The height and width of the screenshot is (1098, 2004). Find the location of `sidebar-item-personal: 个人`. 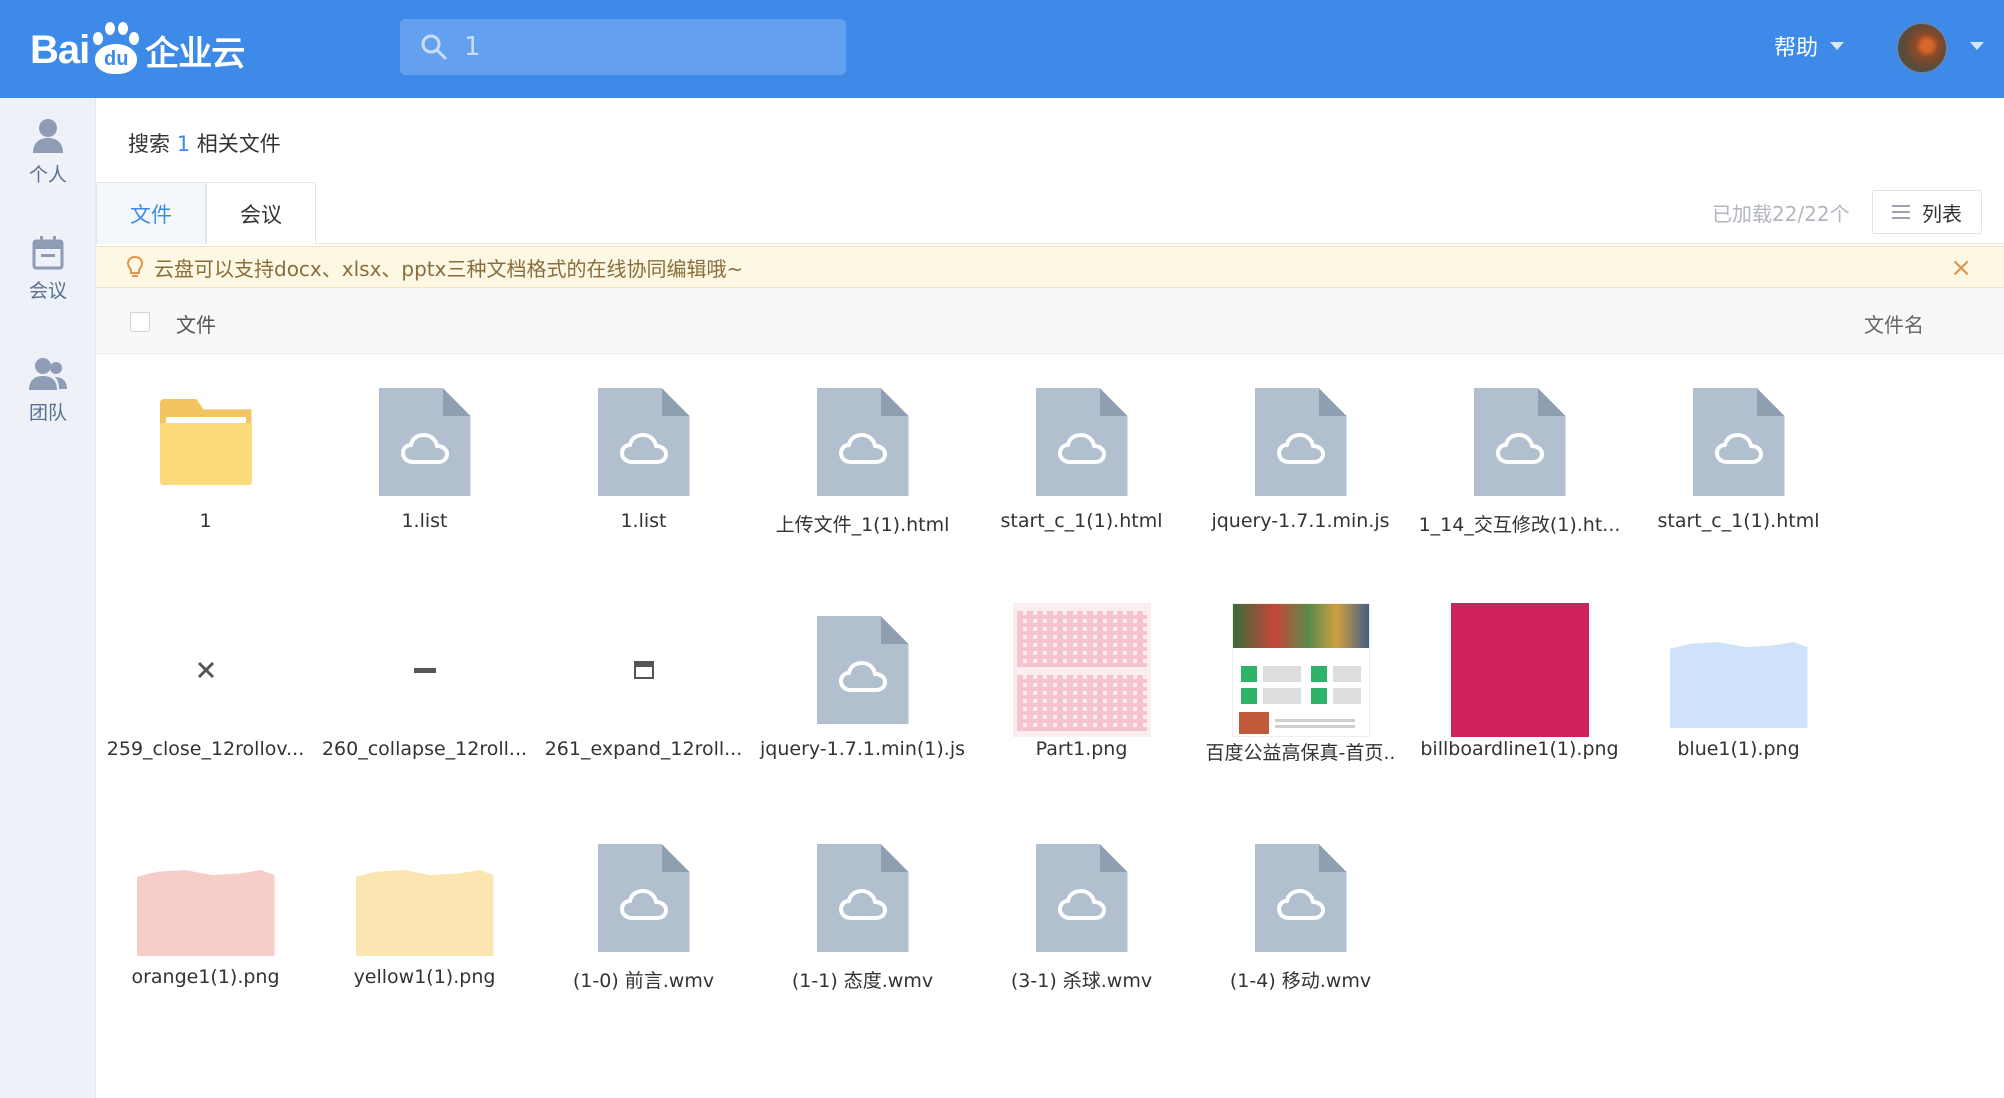

sidebar-item-personal: 个人 is located at coordinates (48, 152).